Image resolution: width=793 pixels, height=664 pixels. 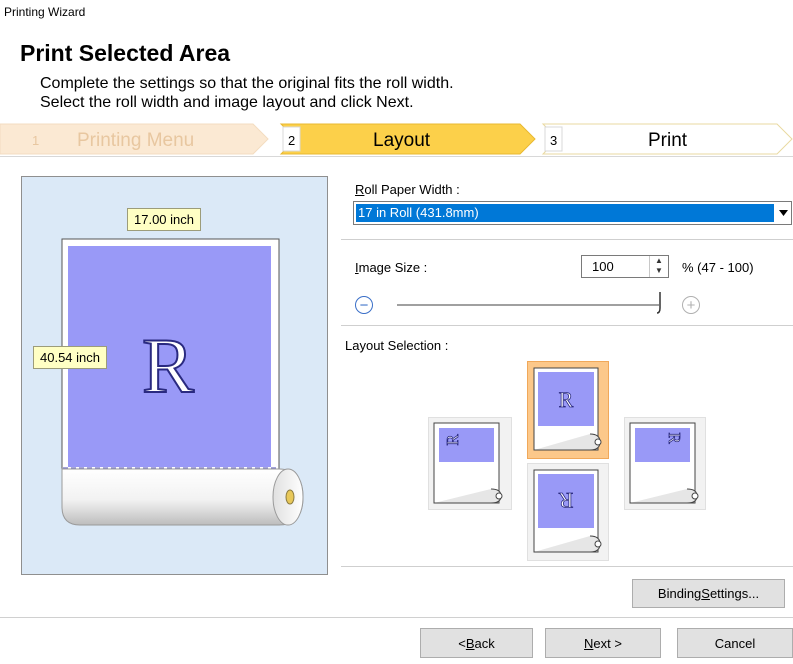 What do you see at coordinates (412, 189) in the screenshot?
I see `roll-paper-label-text: oll Paper Width :` at bounding box center [412, 189].